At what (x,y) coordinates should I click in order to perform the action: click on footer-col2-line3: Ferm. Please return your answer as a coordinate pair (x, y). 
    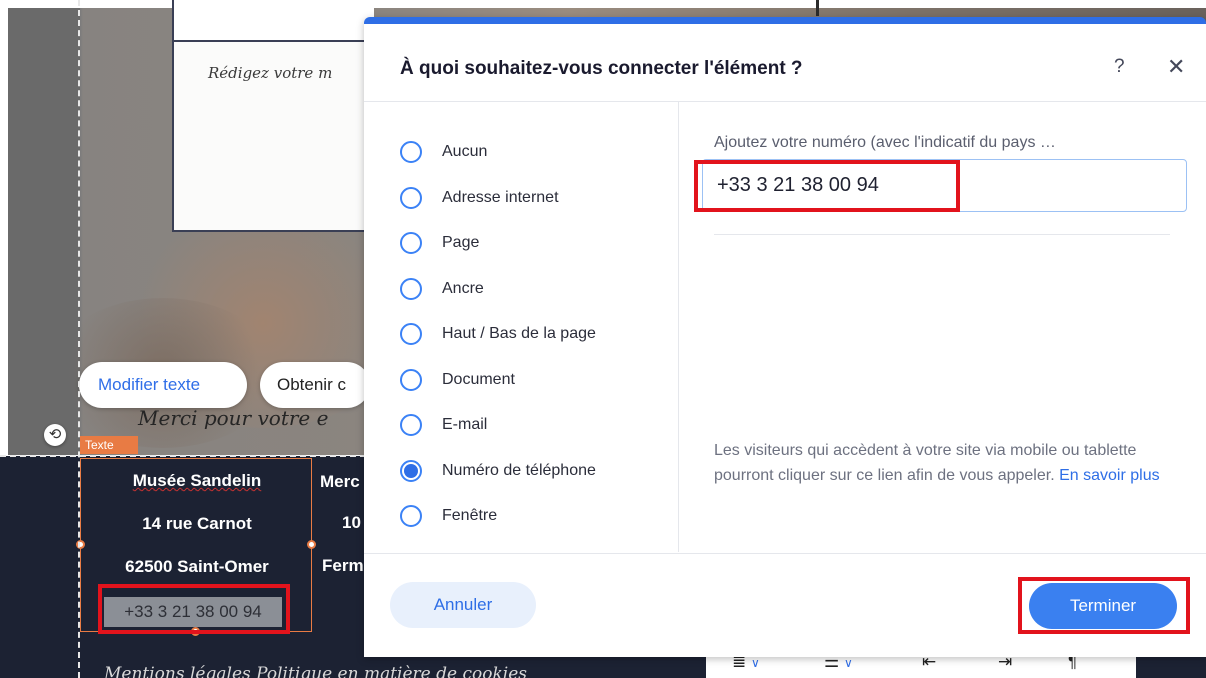
    Looking at the image, I should click on (343, 565).